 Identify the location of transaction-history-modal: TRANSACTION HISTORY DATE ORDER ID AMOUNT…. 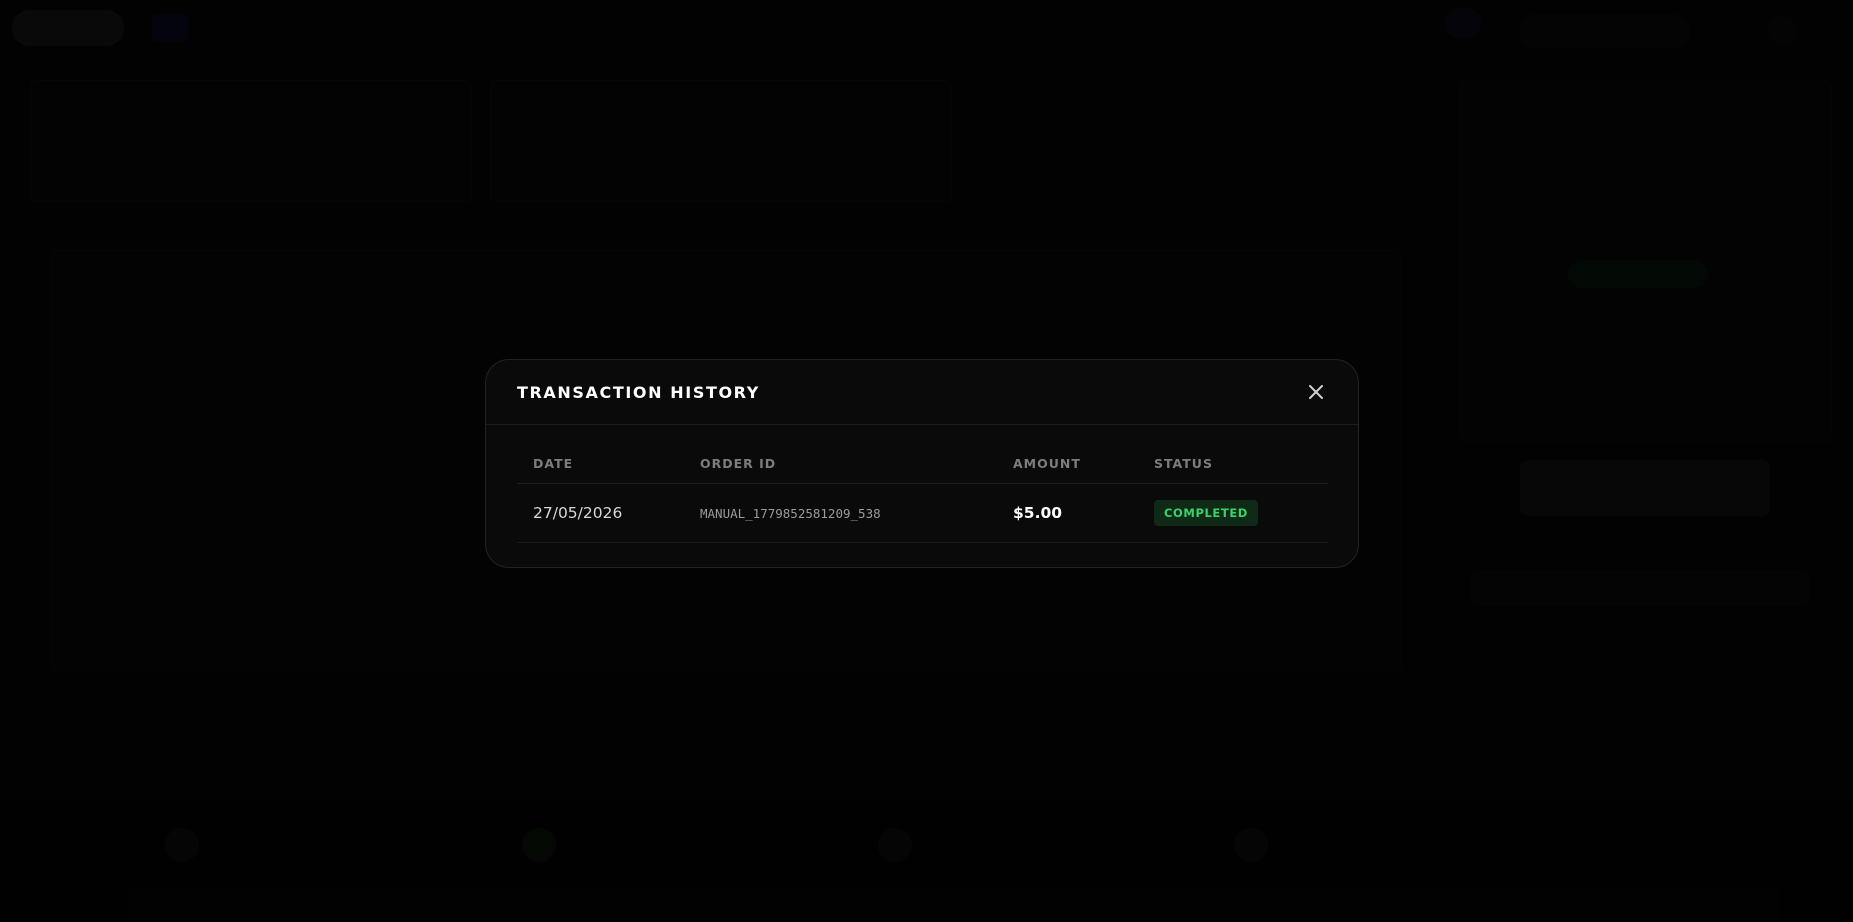
(922, 463).